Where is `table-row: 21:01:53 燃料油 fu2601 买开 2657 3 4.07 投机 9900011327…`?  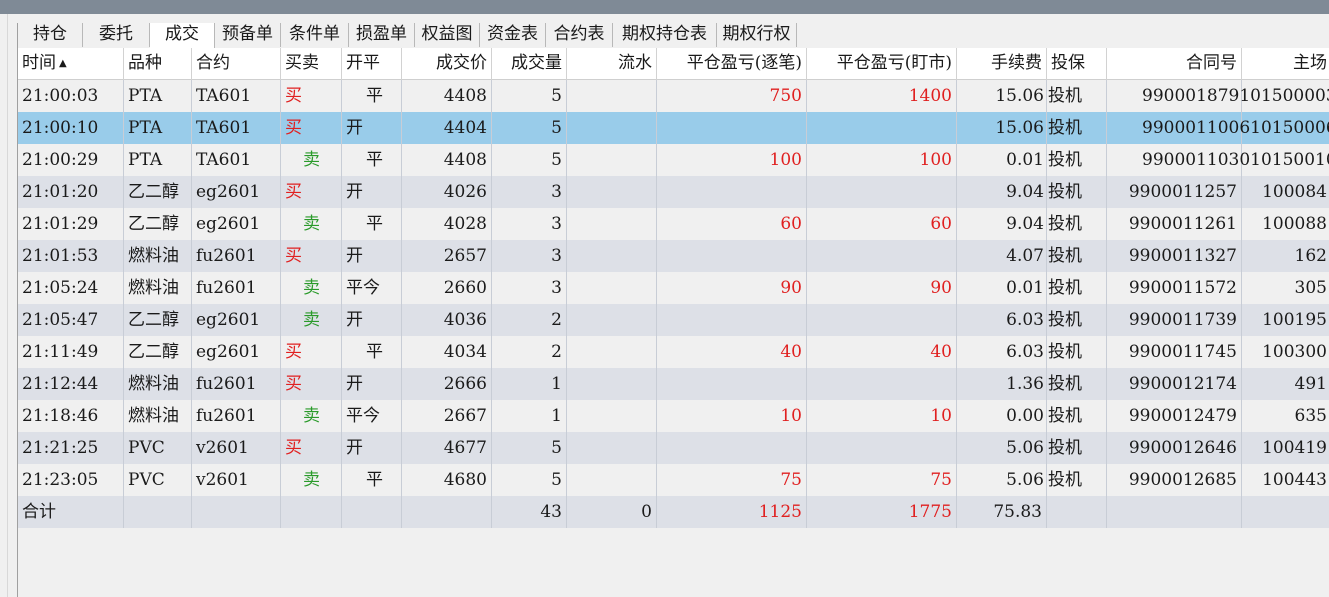 table-row: 21:01:53 燃料油 fu2601 买开 2657 3 4.07 投机 9900011327… is located at coordinates (673, 256).